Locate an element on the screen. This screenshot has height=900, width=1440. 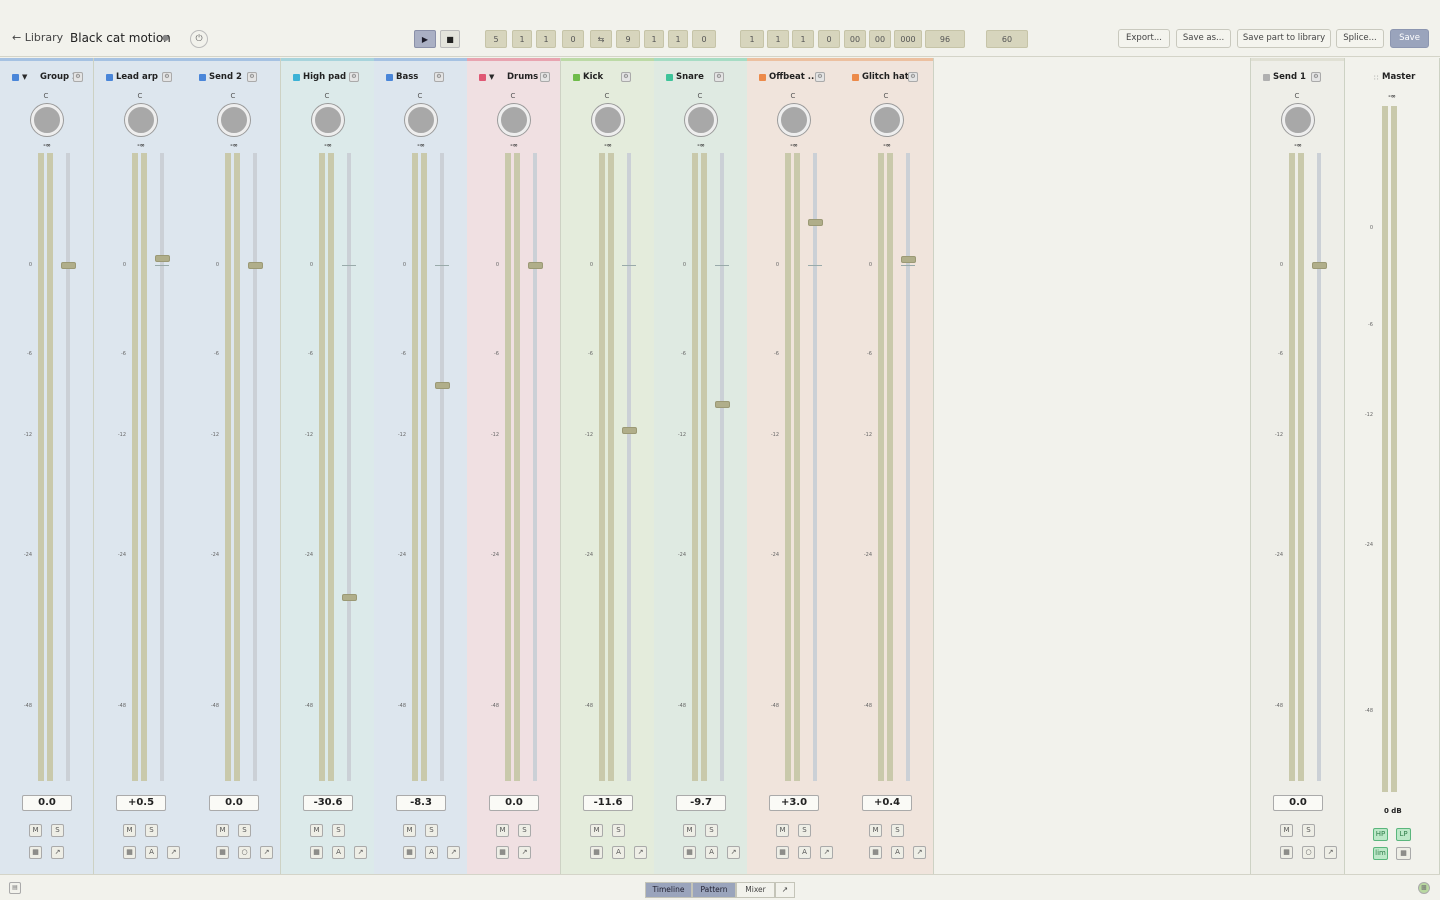
highpass-button: HP is located at coordinates (1380, 834).